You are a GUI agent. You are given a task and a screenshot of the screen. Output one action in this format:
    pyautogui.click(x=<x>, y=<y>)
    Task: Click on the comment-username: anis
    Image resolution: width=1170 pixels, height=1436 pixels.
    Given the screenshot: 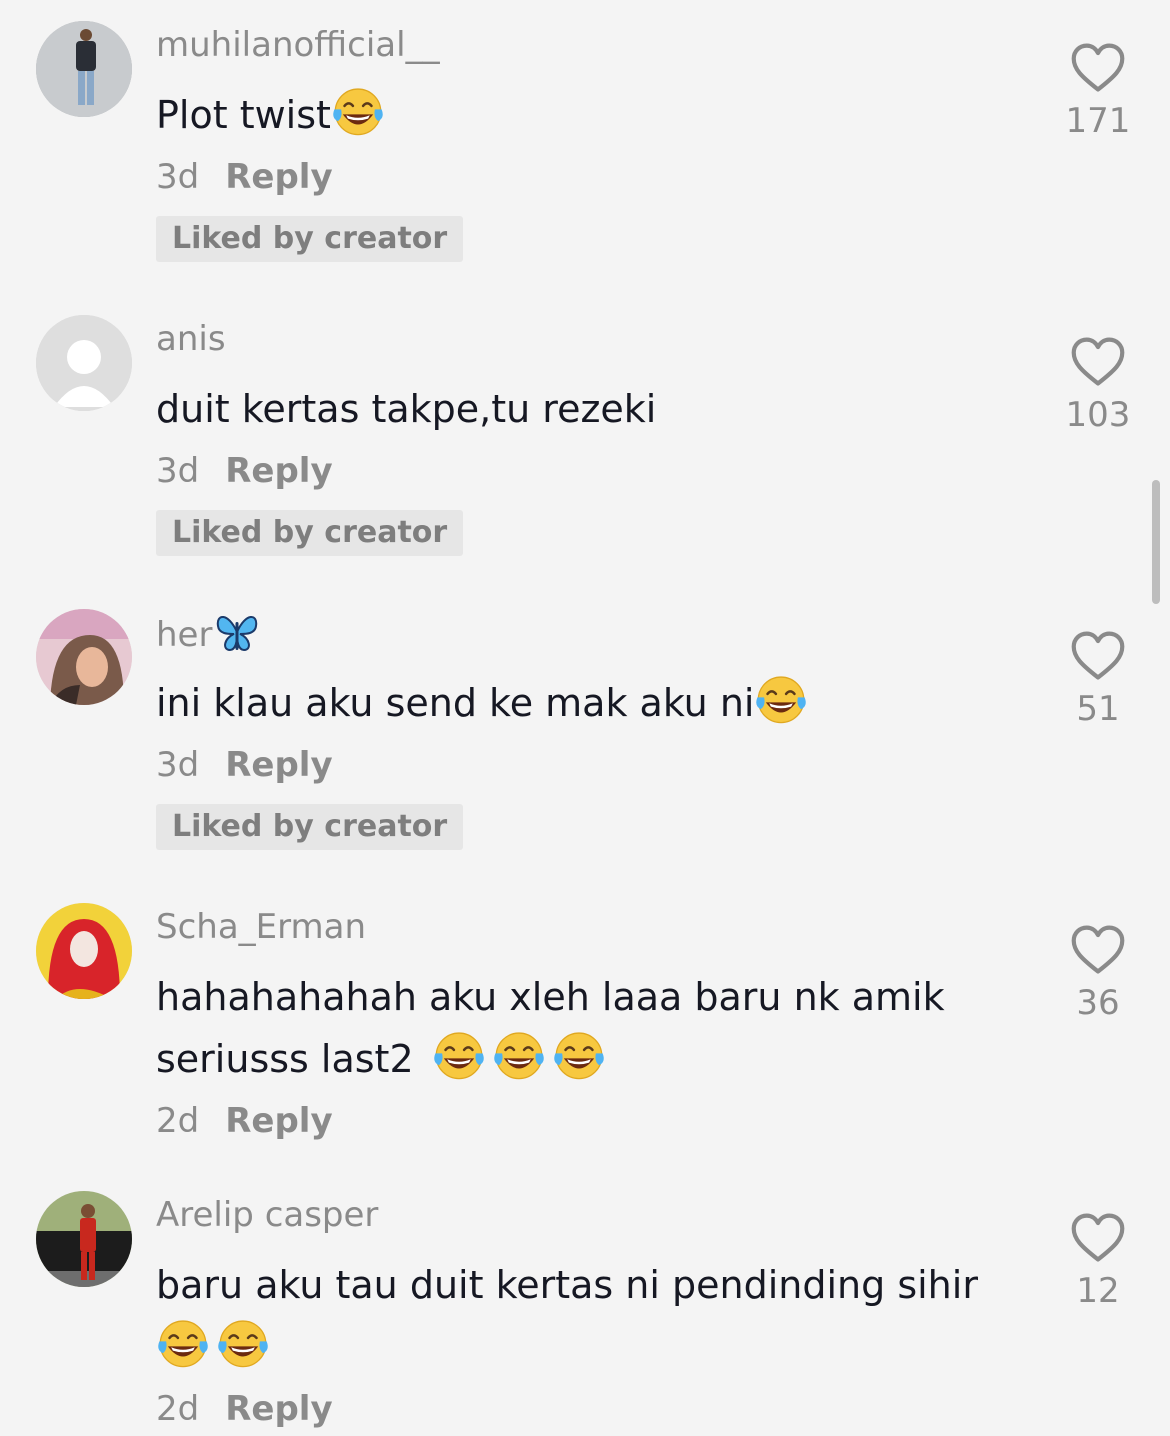 What is the action you would take?
    pyautogui.click(x=586, y=340)
    